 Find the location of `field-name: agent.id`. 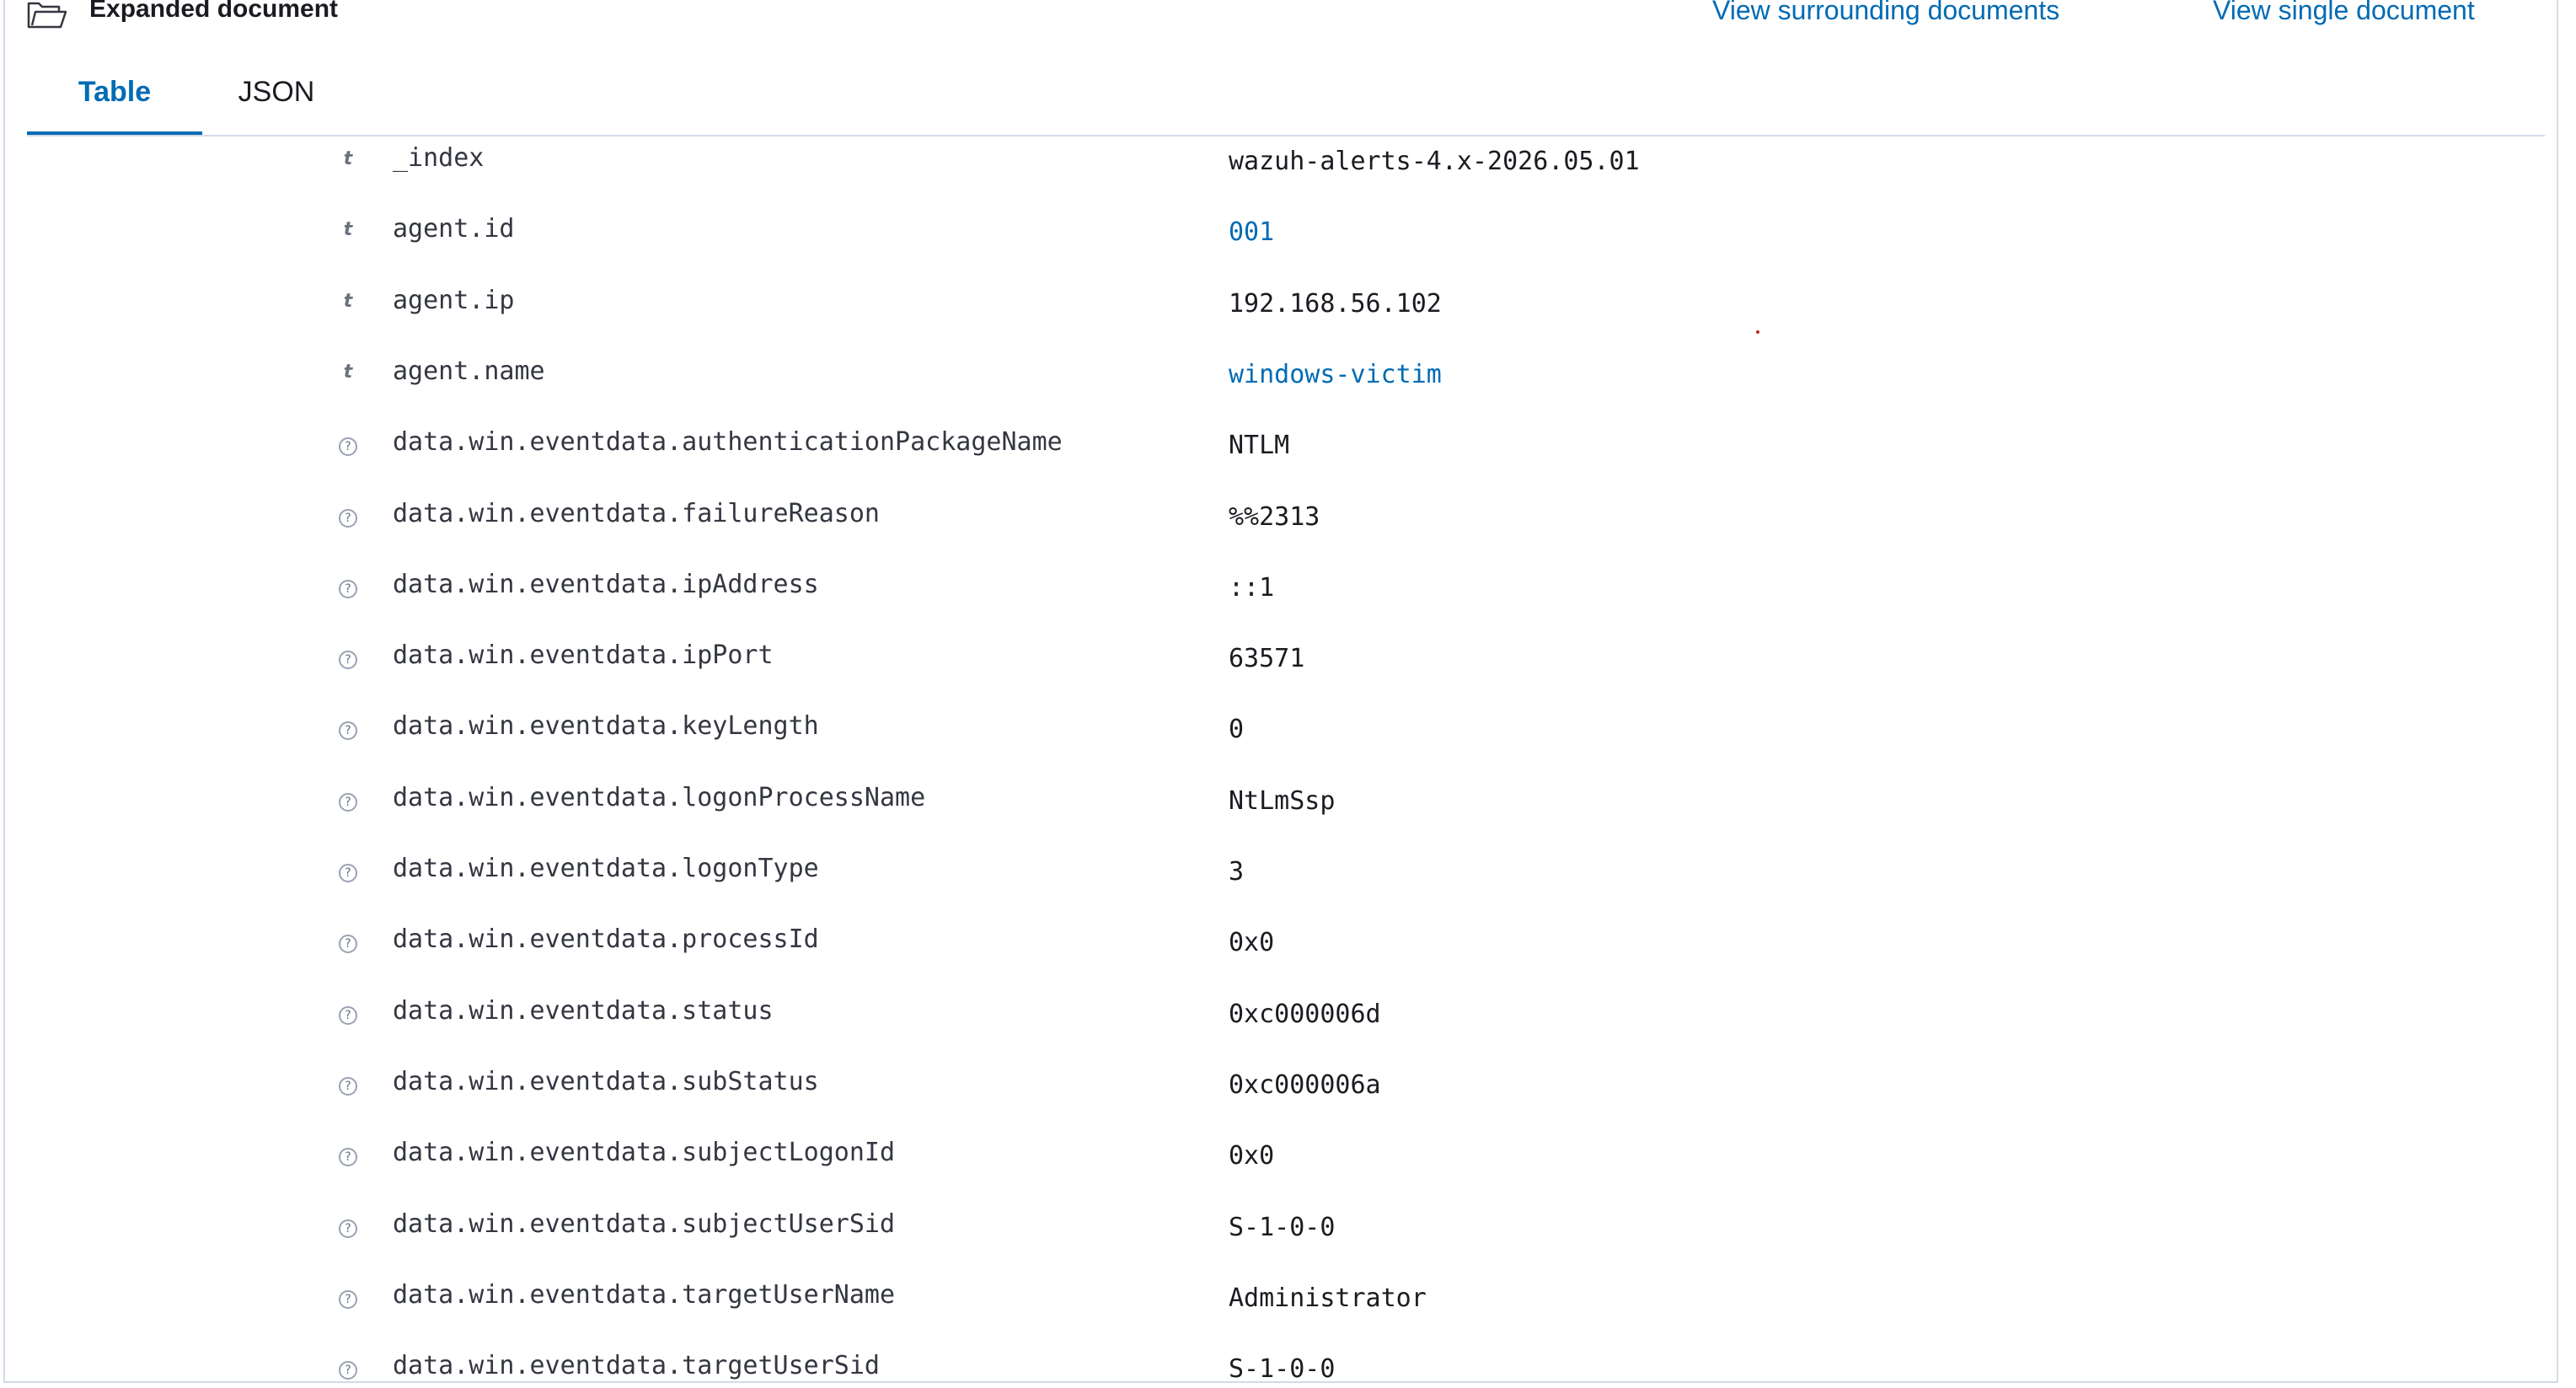

field-name: agent.id is located at coordinates (454, 229).